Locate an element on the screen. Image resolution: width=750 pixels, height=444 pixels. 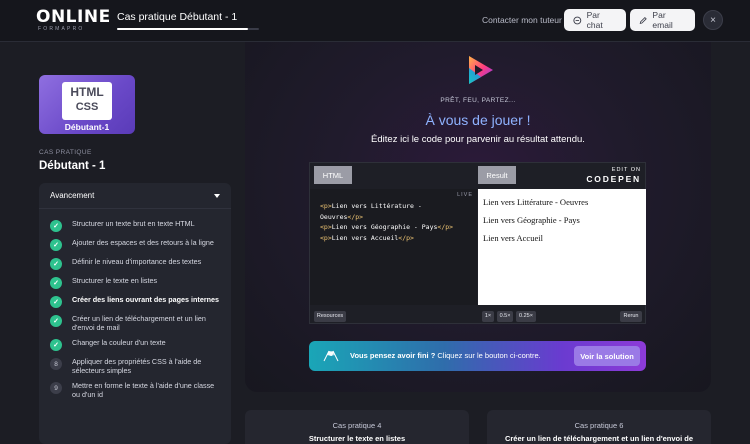
sidebar-kicker: CAS PRATIQUE is located at coordinates (65, 152).